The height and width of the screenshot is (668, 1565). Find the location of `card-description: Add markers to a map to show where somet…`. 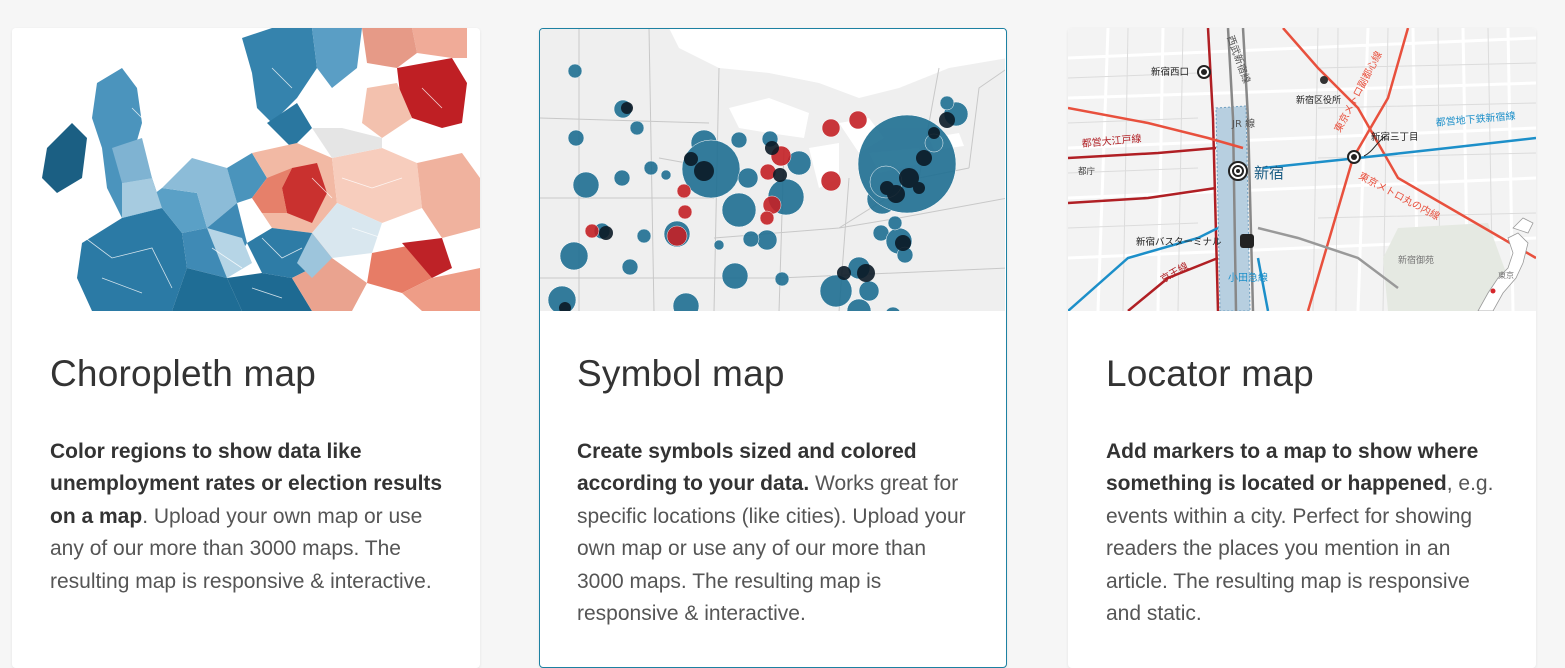

card-description: Add markers to a map to show where somet… is located at coordinates (1306, 533).